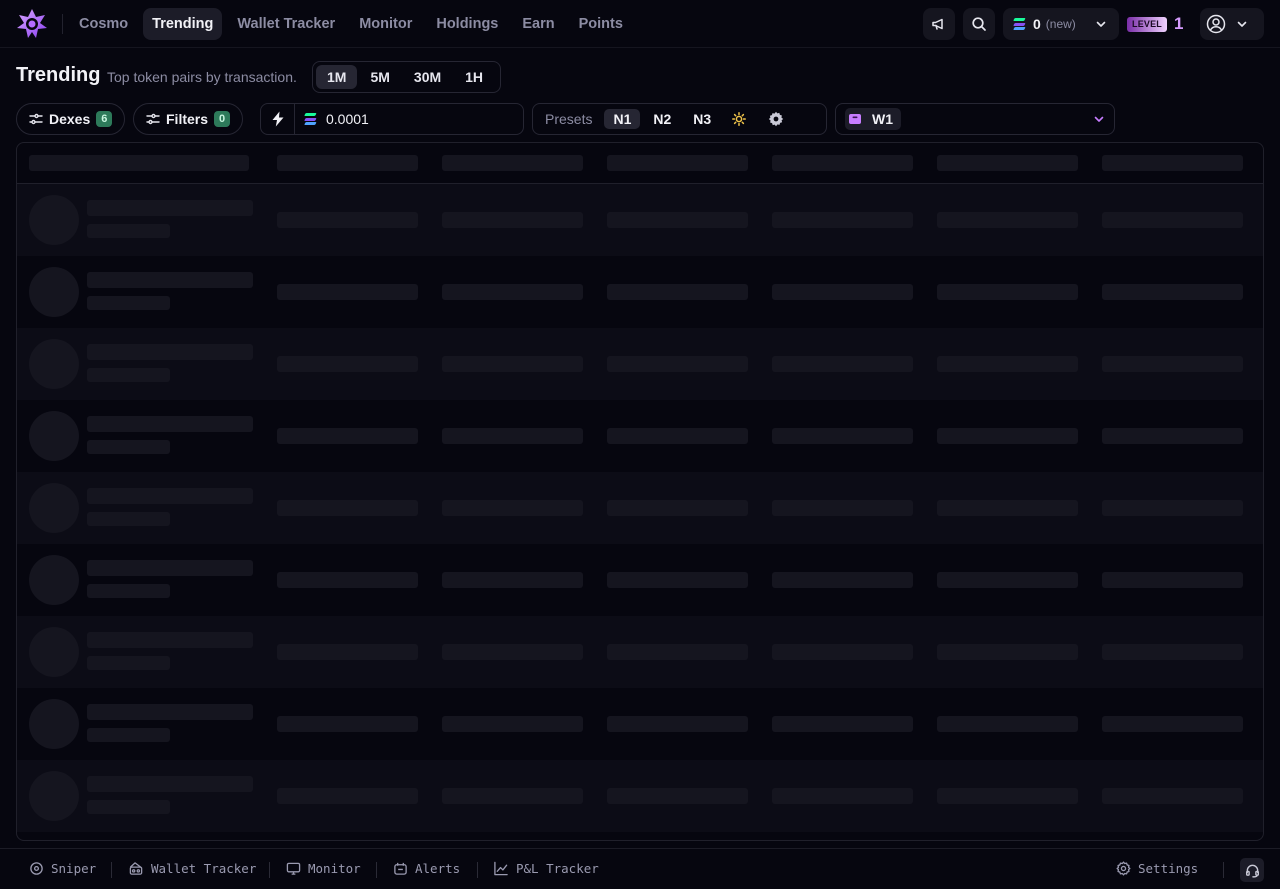 The width and height of the screenshot is (1280, 889). Describe the element at coordinates (702, 119) in the screenshot. I see `preset-n3: N3` at that location.